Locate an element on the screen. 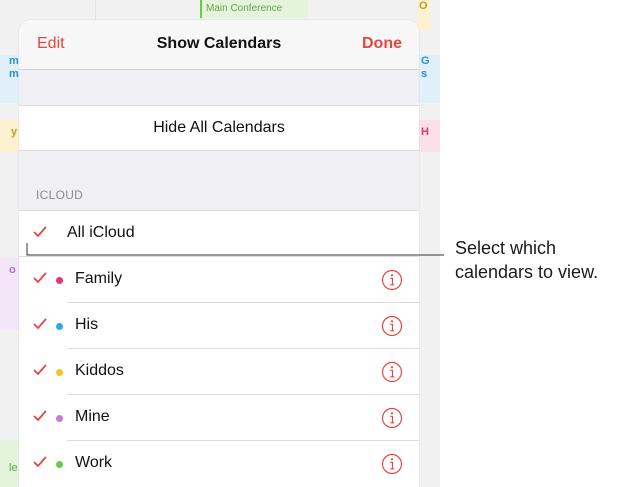 Image resolution: width=642 pixels, height=487 pixels. callout-line-1: Select which is located at coordinates (506, 248).